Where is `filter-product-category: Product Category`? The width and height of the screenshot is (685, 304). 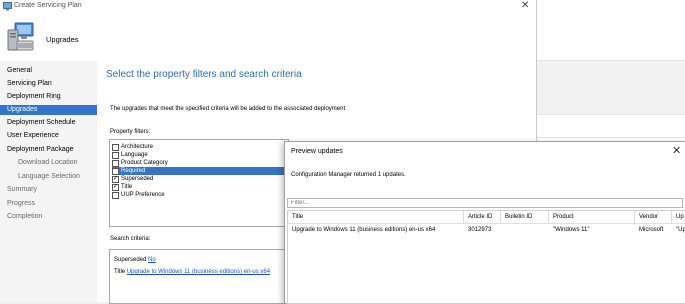 filter-product-category: Product Category is located at coordinates (200, 163).